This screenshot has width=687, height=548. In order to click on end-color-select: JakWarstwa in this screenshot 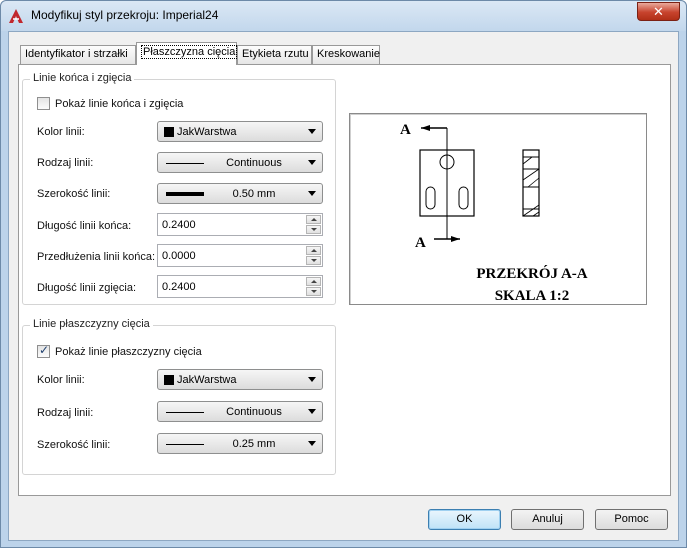, I will do `click(240, 131)`.